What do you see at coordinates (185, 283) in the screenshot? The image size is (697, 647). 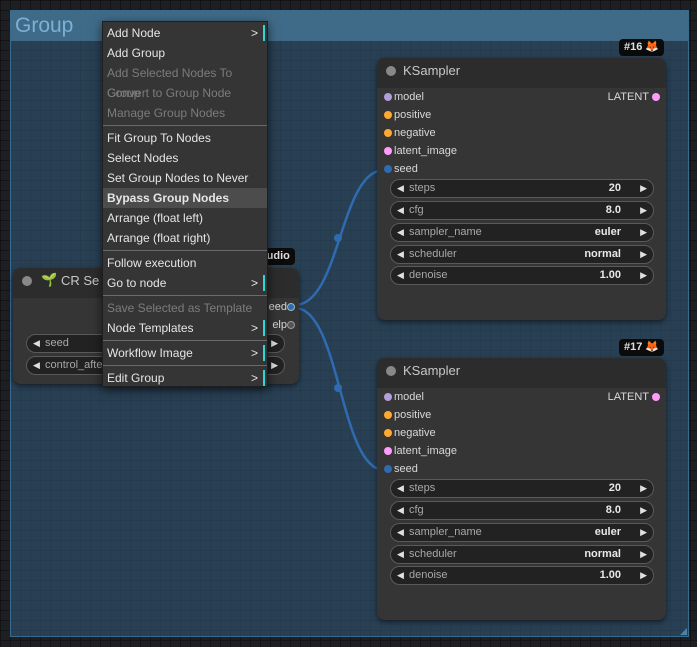 I see `menu-item-go-to-node: Go to node >` at bounding box center [185, 283].